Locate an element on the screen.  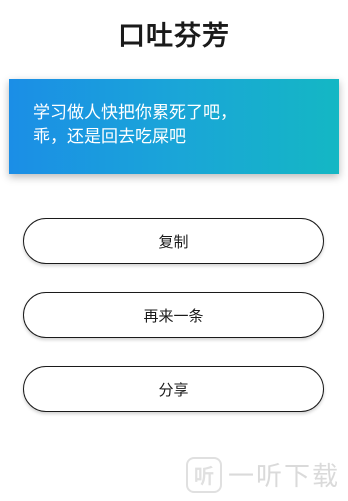
share-button: 分享 is located at coordinates (173, 389).